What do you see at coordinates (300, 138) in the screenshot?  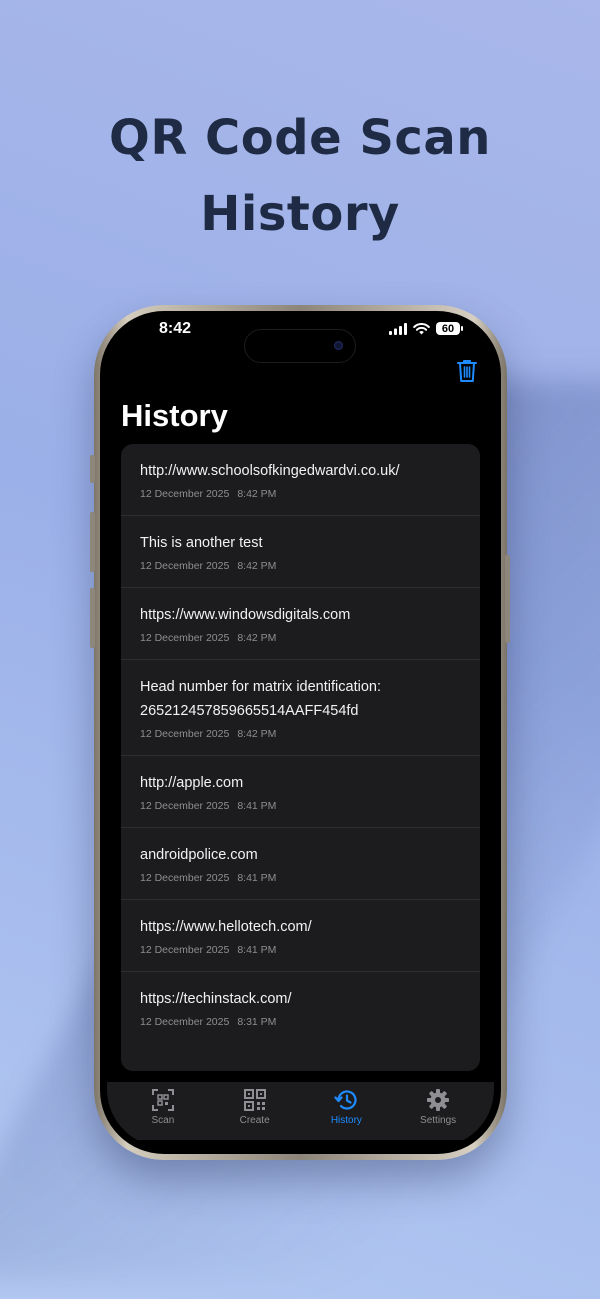 I see `promo-headline-line1: QR Code Scan` at bounding box center [300, 138].